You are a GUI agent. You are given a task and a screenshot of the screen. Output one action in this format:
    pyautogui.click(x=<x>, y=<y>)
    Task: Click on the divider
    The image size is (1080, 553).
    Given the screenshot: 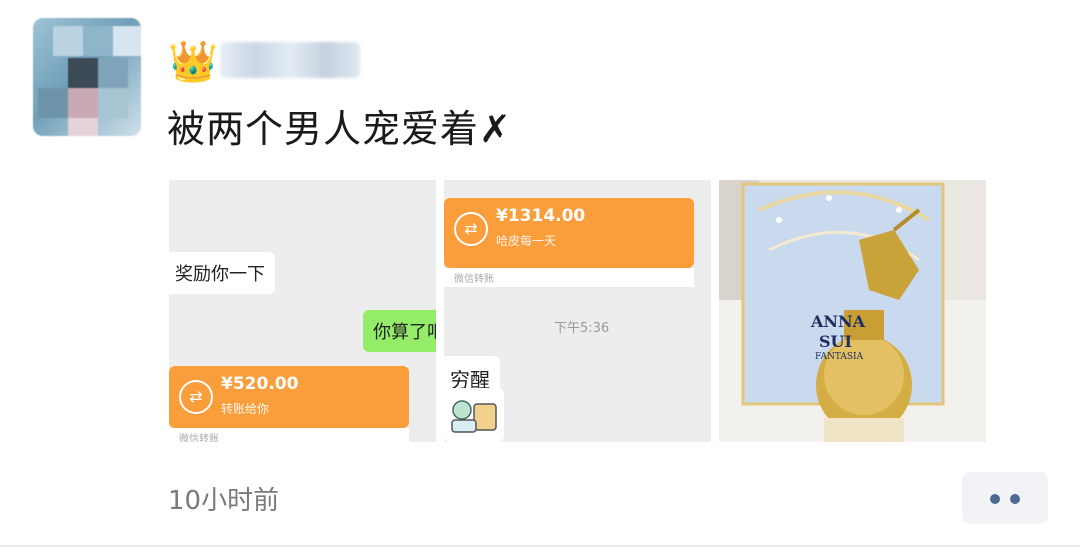 What is the action you would take?
    pyautogui.click(x=540, y=546)
    